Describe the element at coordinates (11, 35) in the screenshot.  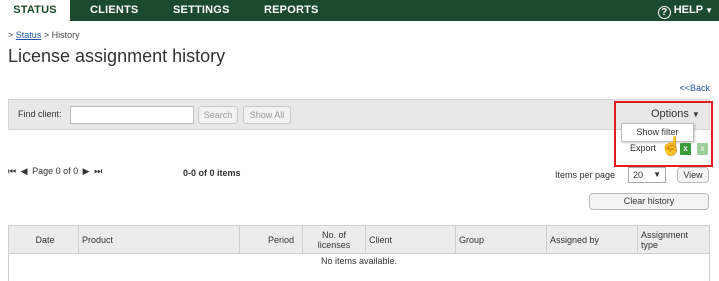
I see `breadcrumb-prefix: >` at that location.